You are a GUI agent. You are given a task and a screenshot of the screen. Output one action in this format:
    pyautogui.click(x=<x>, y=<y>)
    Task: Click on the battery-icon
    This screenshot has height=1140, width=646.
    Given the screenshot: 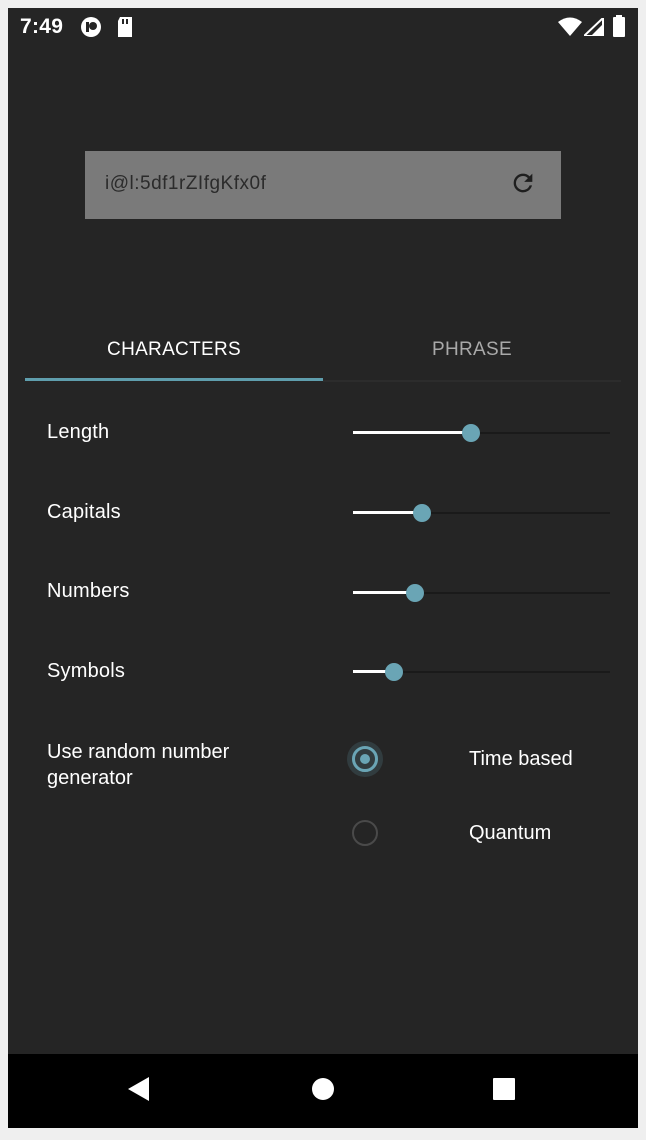 What is the action you would take?
    pyautogui.click(x=619, y=28)
    